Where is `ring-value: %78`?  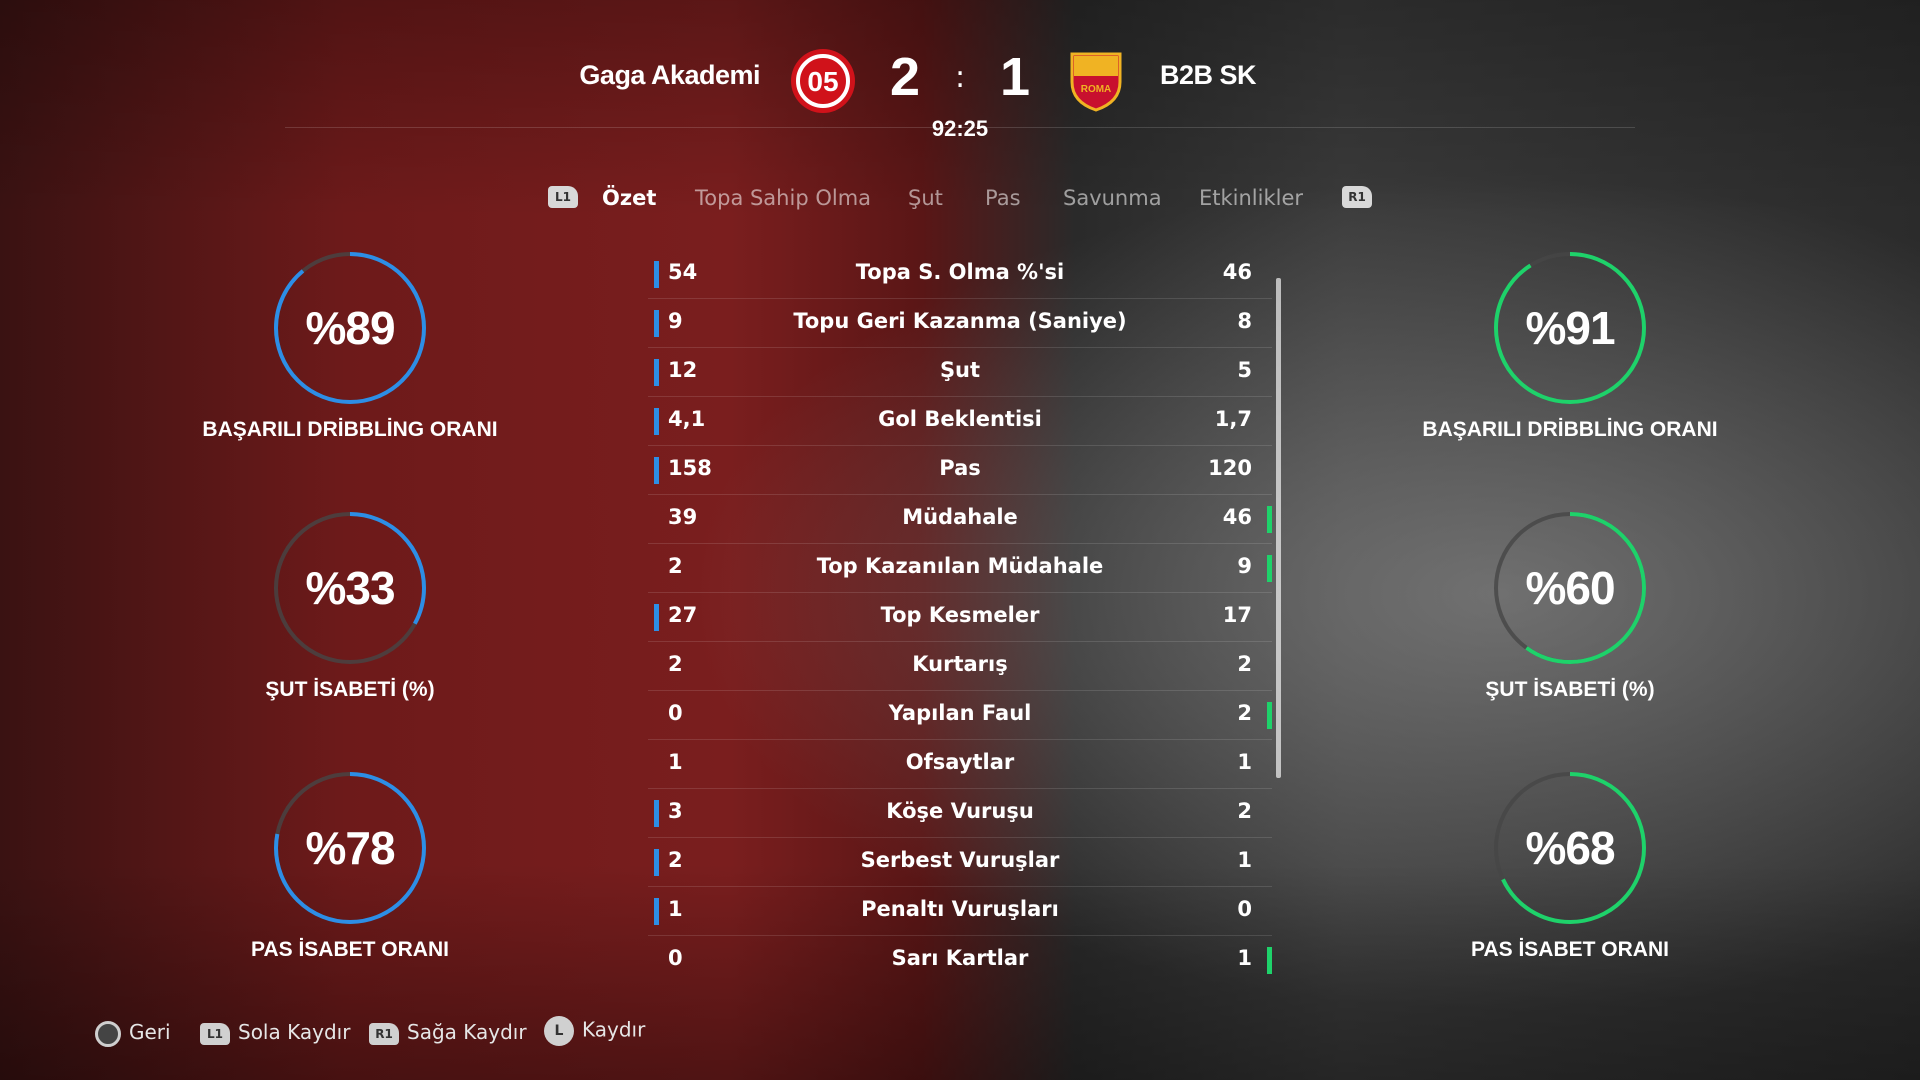
ring-value: %78 is located at coordinates (350, 848).